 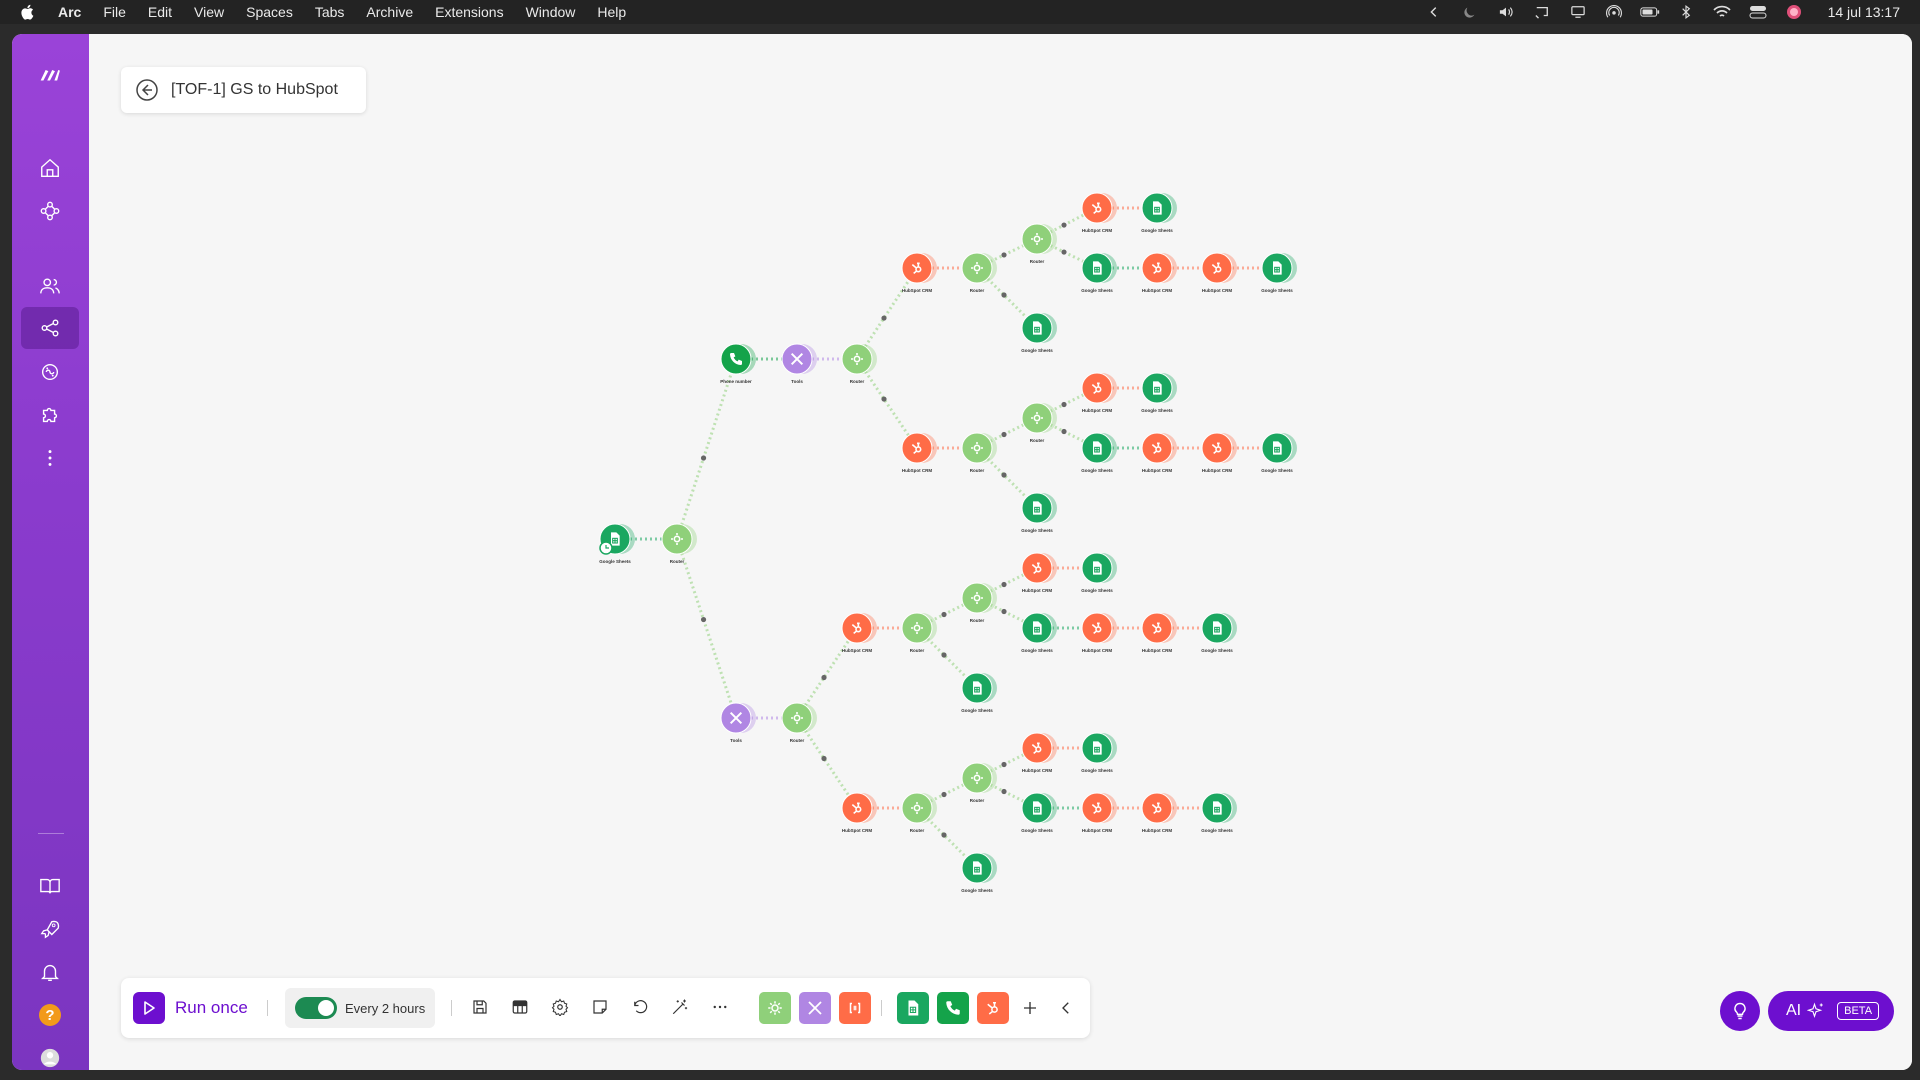 What do you see at coordinates (919, 272) in the screenshot?
I see `module-hub-h1: HubSpot CRM` at bounding box center [919, 272].